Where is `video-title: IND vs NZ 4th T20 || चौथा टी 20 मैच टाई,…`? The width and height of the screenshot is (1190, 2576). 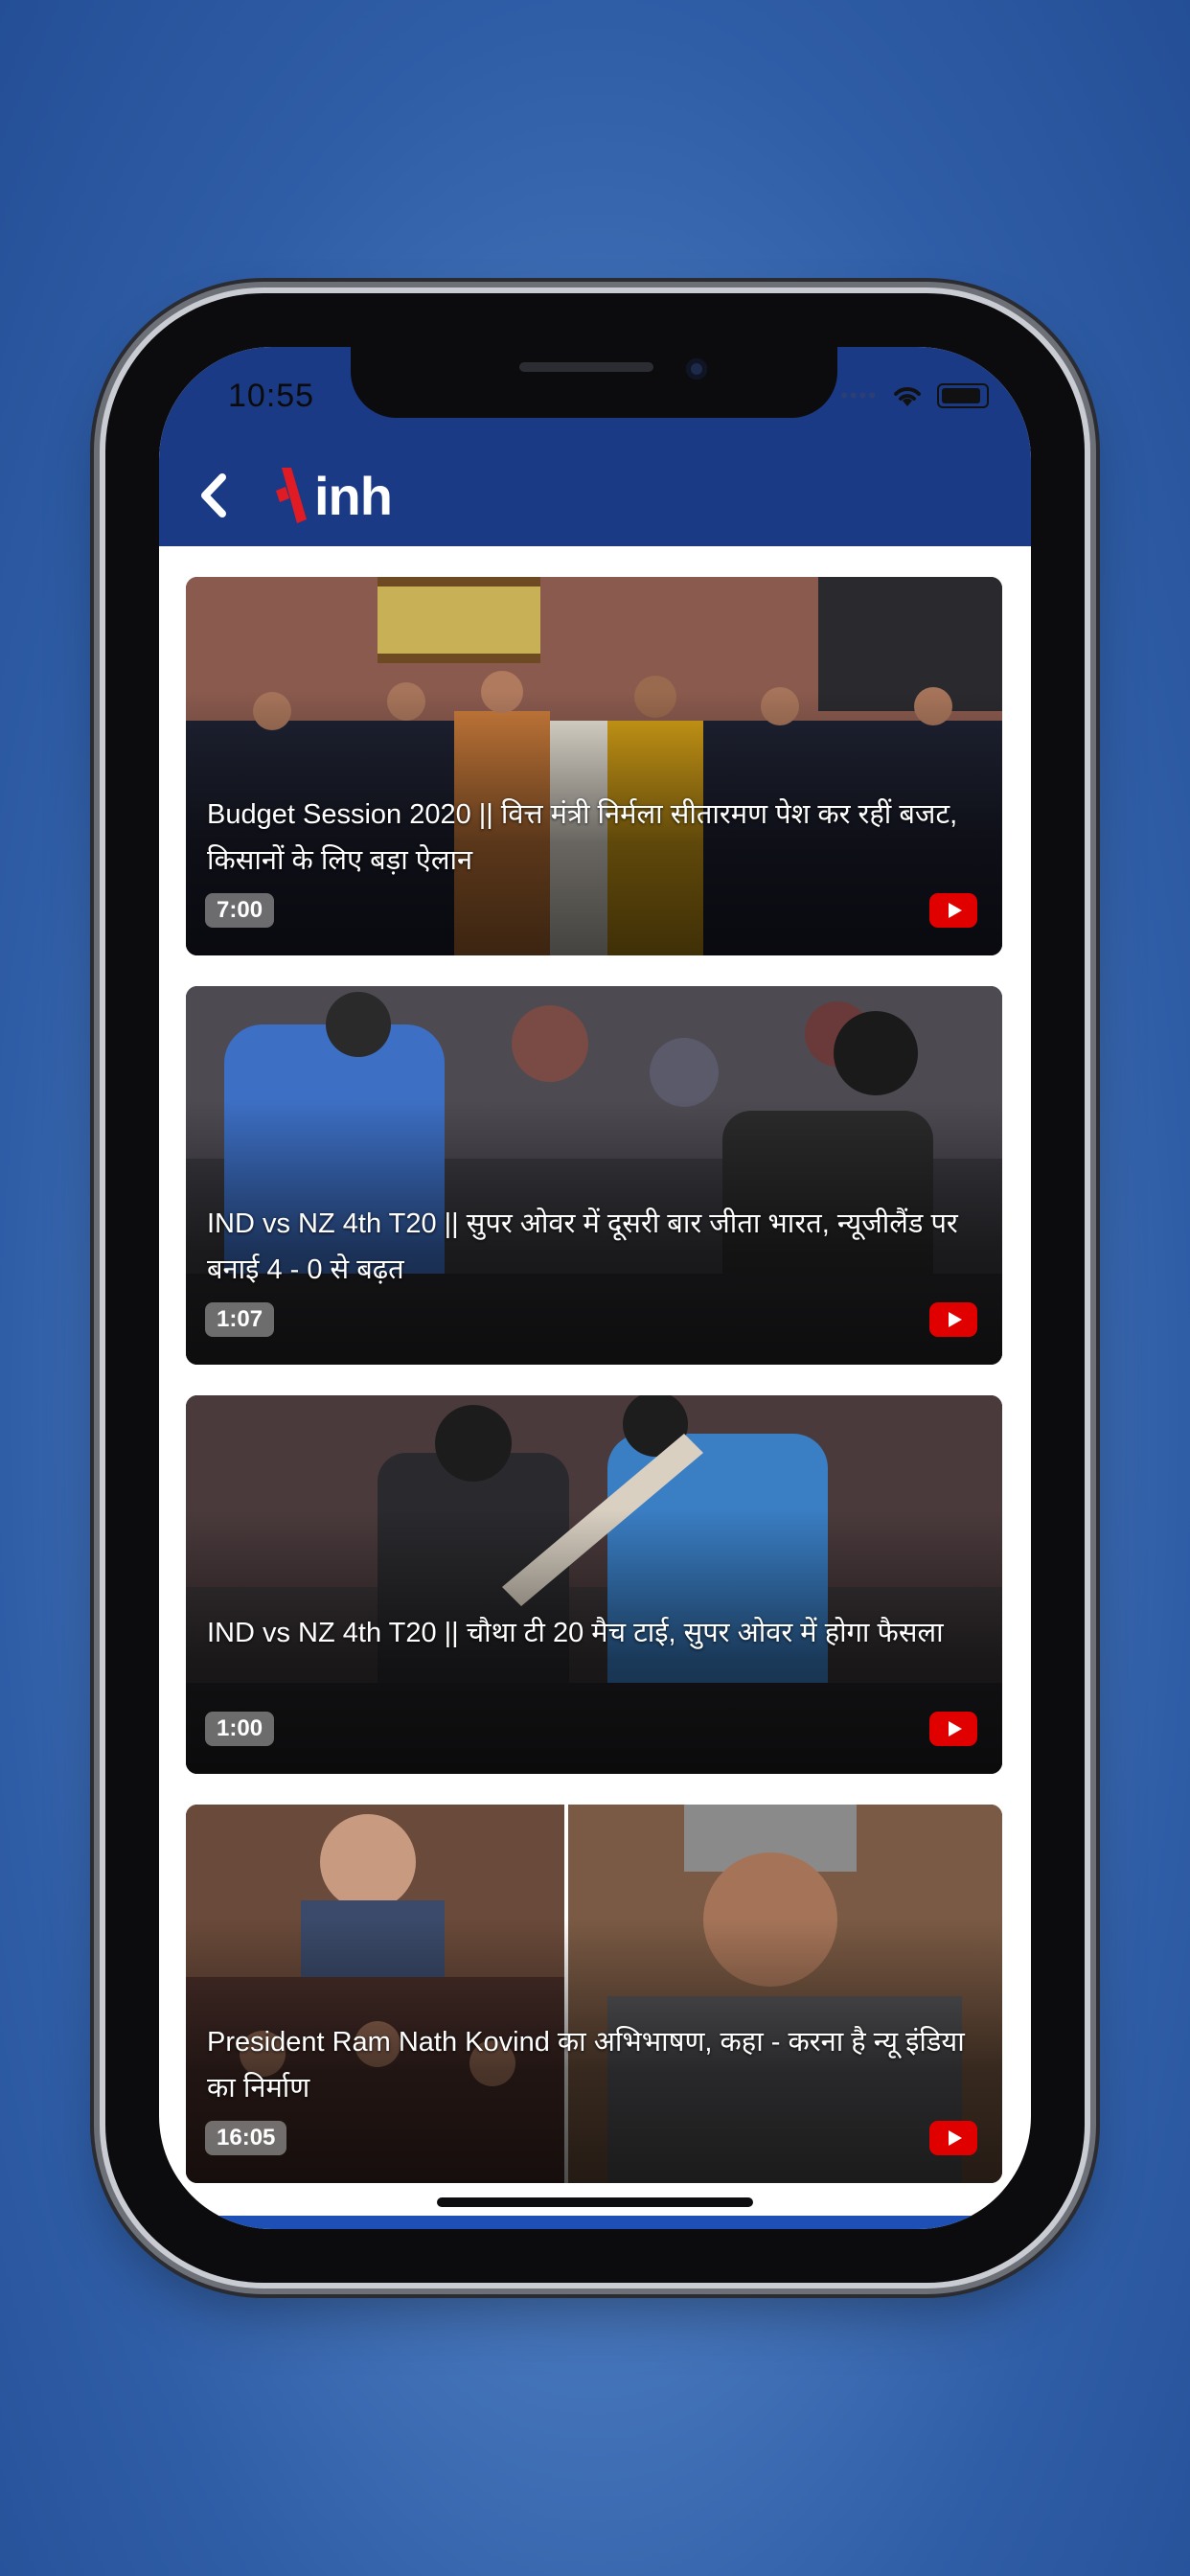 video-title: IND vs NZ 4th T20 || चौथा टी 20 मैच टाई,… is located at coordinates (575, 1633).